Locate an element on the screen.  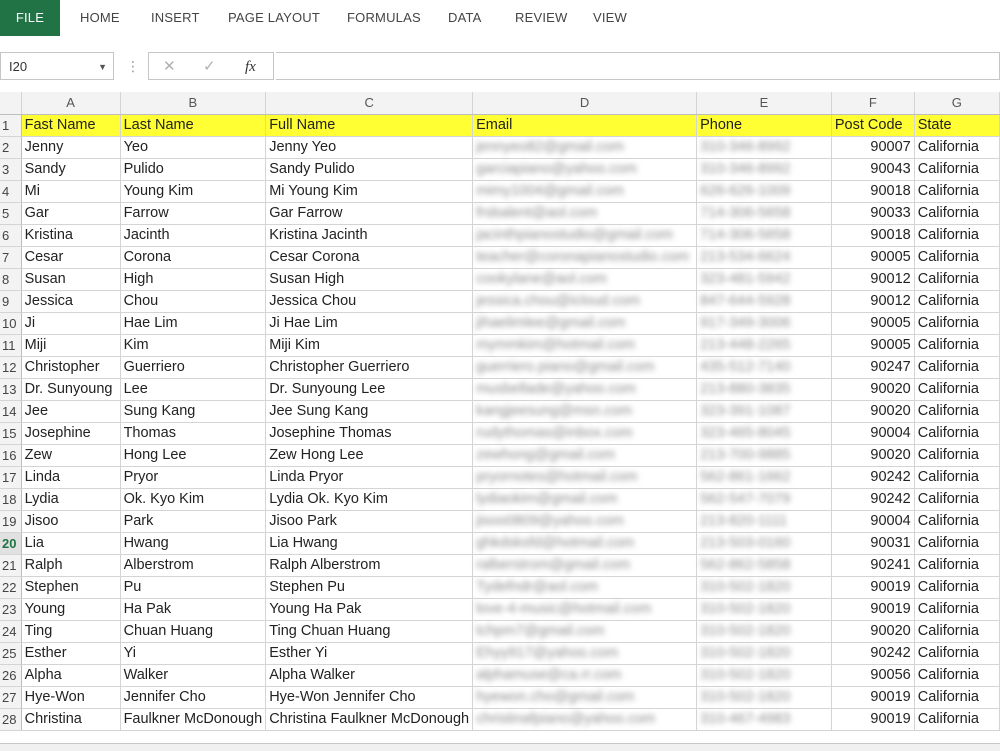
first-name-cell: Jessica is located at coordinates (71, 301).